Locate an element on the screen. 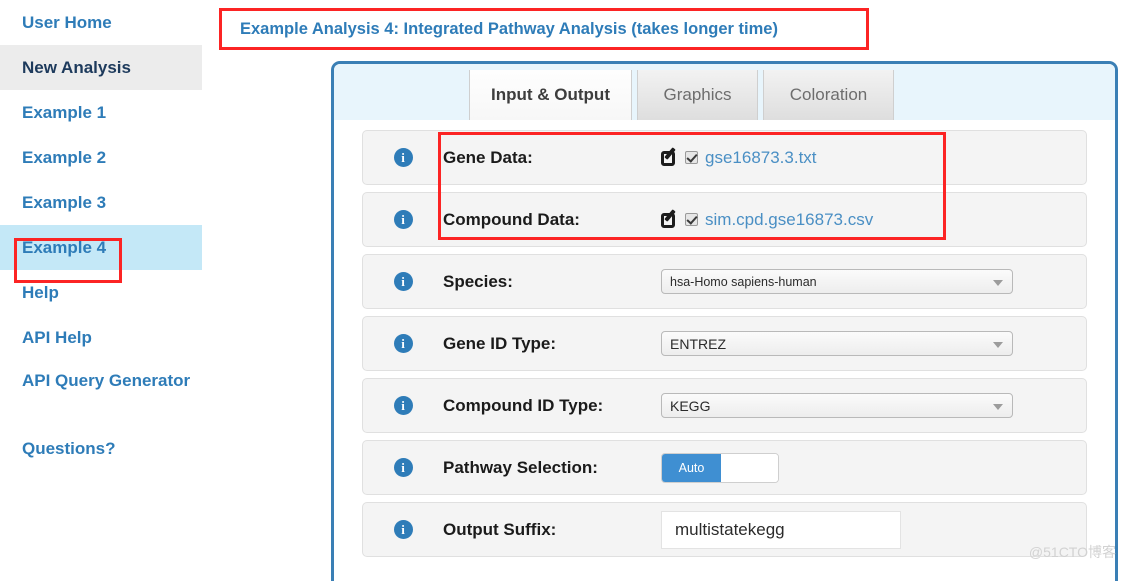  species-select: hsa-Homo sapiens-human is located at coordinates (837, 281).